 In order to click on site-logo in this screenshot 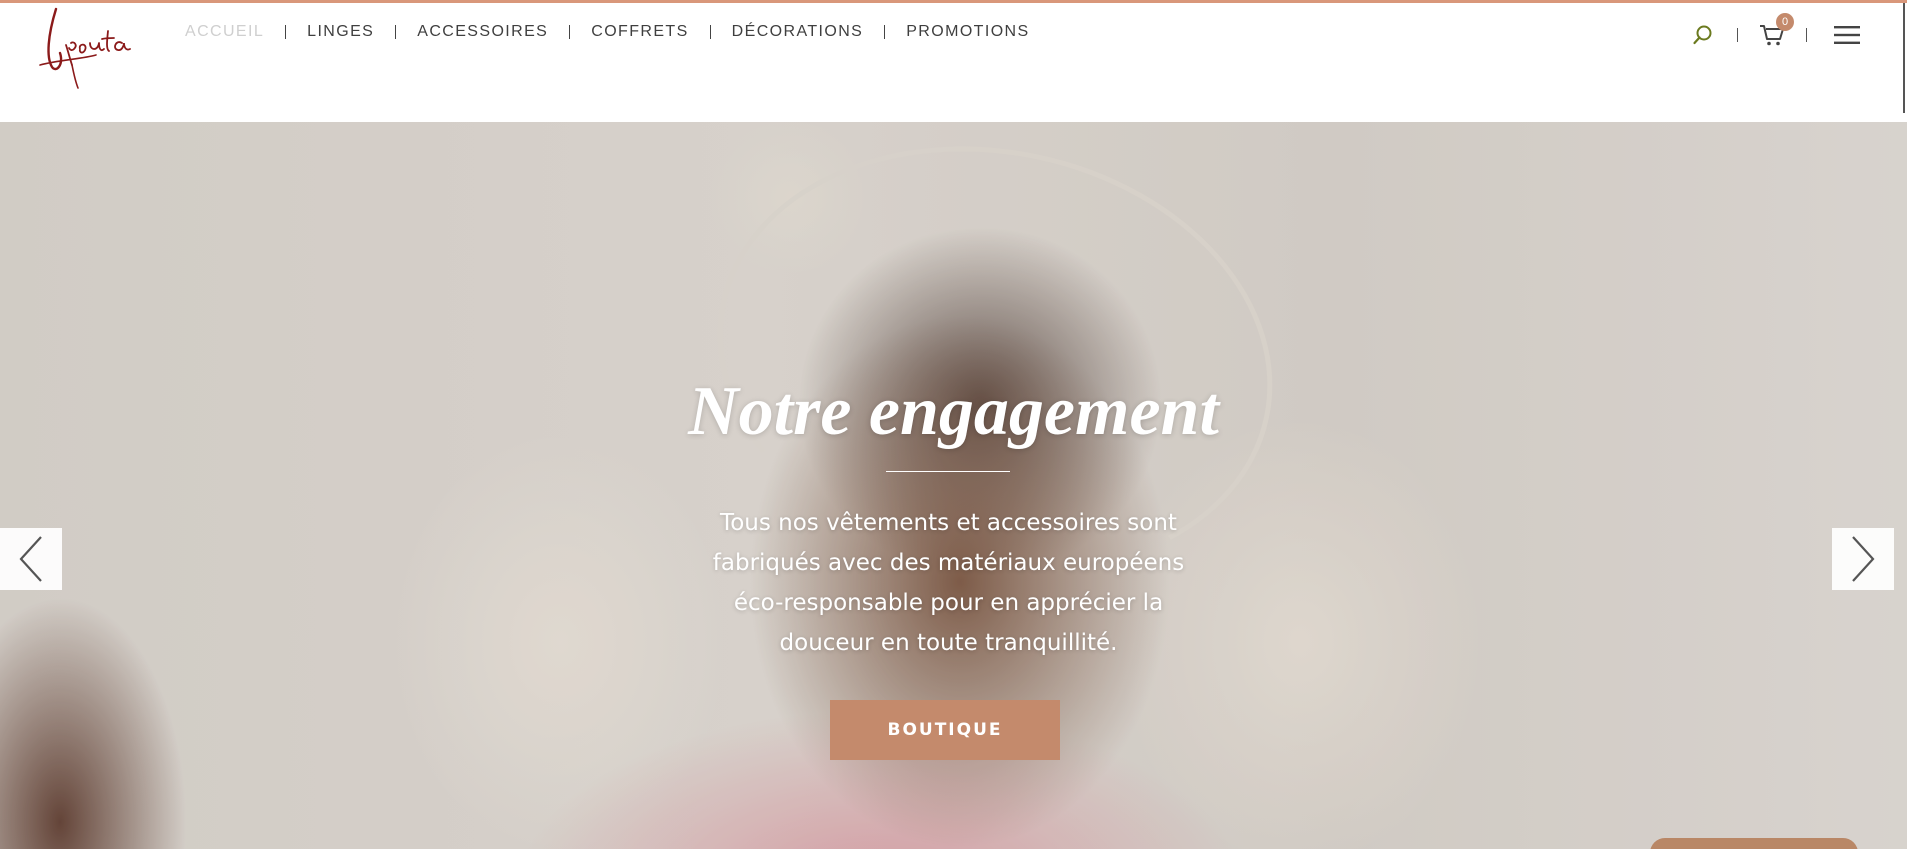, I will do `click(86, 47)`.